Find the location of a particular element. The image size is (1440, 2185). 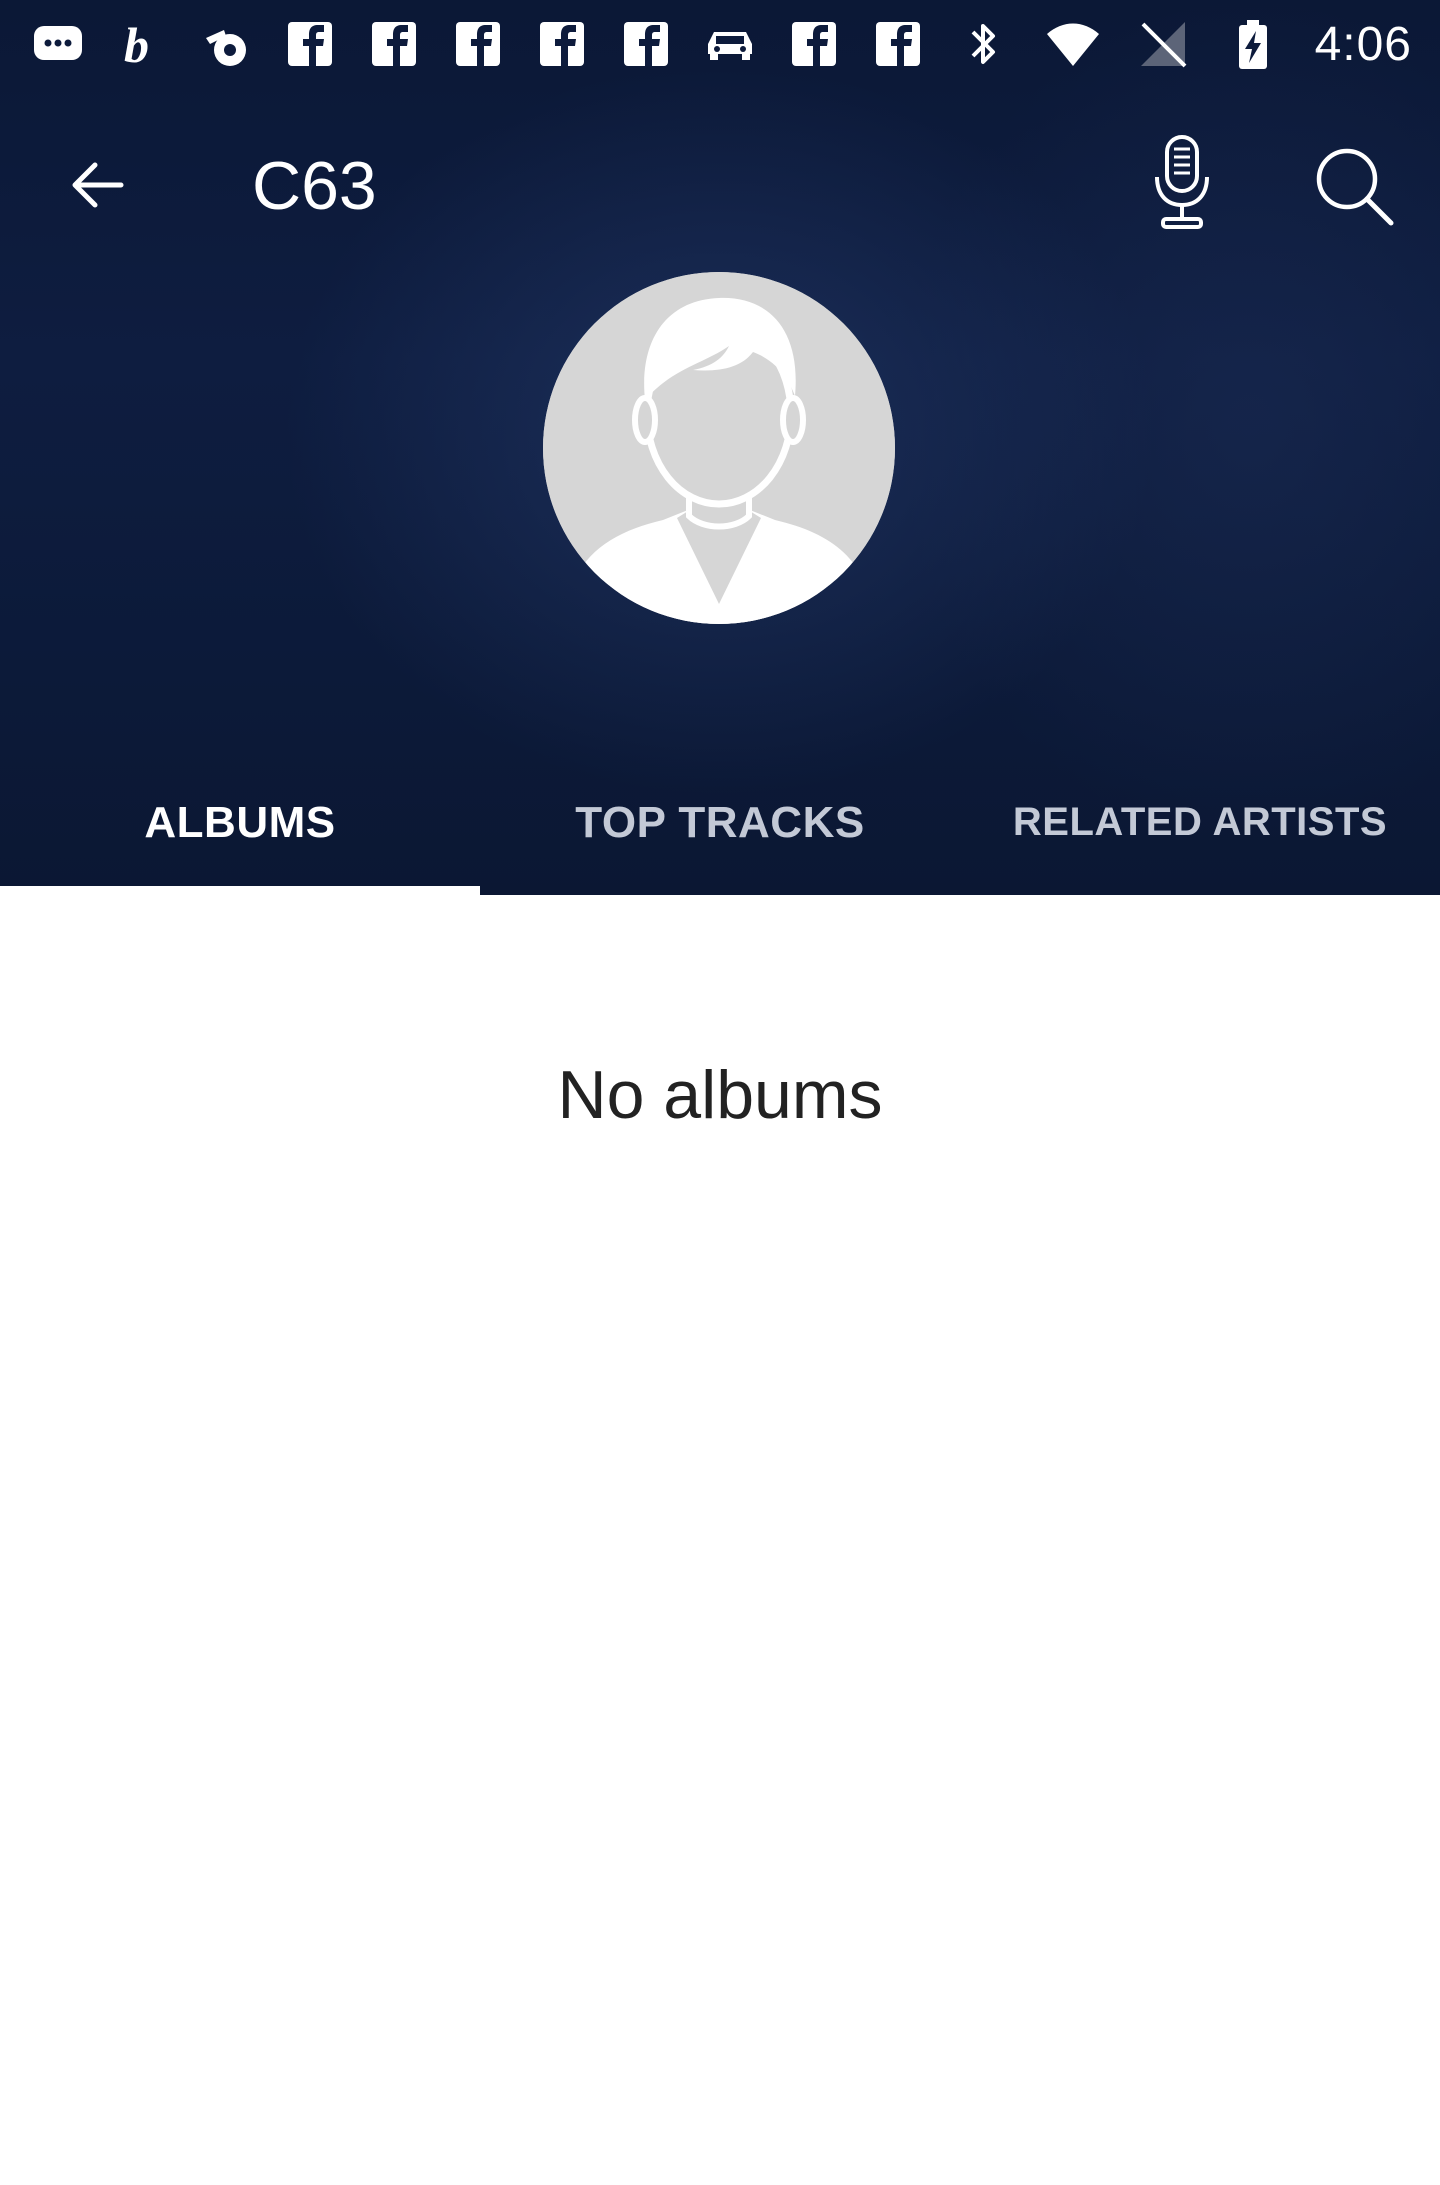

status-bar: b 4:06 is located at coordinates (720, 44).